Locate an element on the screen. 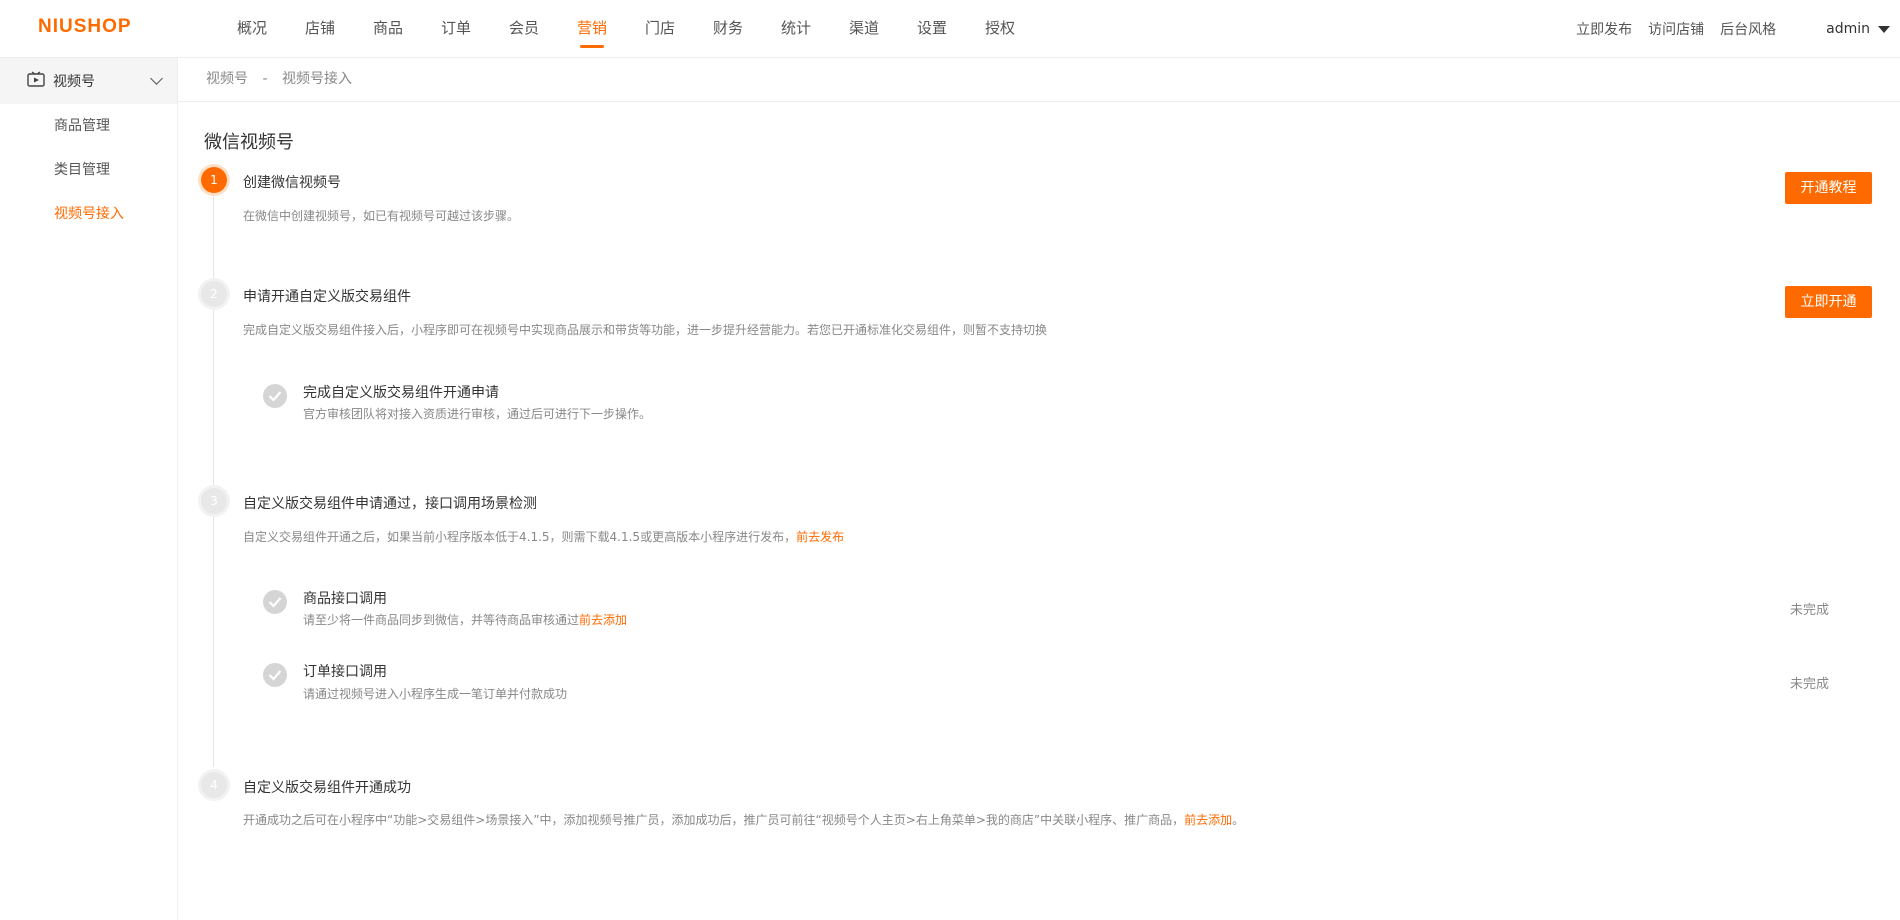 This screenshot has width=1900, height=920. substep-desc-goods-api: 请至少将一件商品同步到微信，并等待商品审核通过前去添加 is located at coordinates (465, 619).